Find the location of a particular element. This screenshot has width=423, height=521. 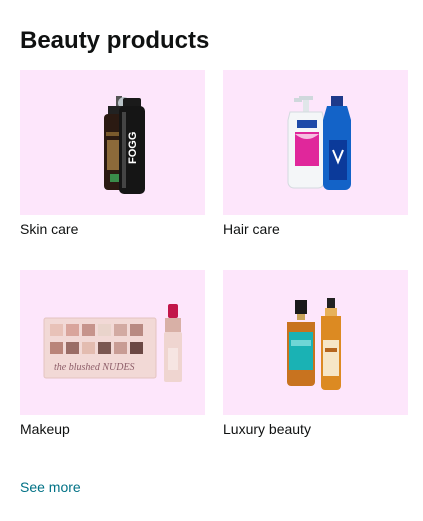

tile-luxury-beauty: Luxury beauty is located at coordinates (315, 354).